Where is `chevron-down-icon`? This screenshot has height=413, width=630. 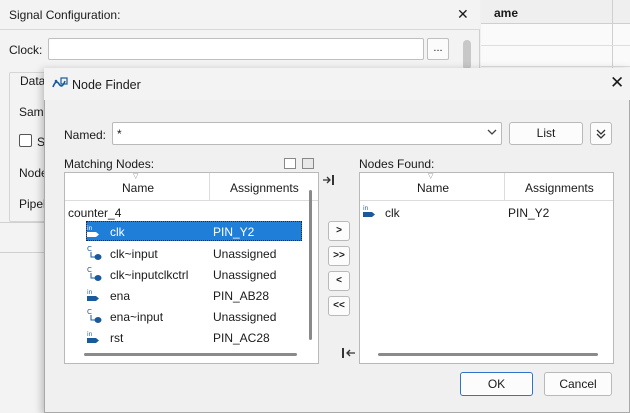
chevron-down-icon is located at coordinates (492, 132).